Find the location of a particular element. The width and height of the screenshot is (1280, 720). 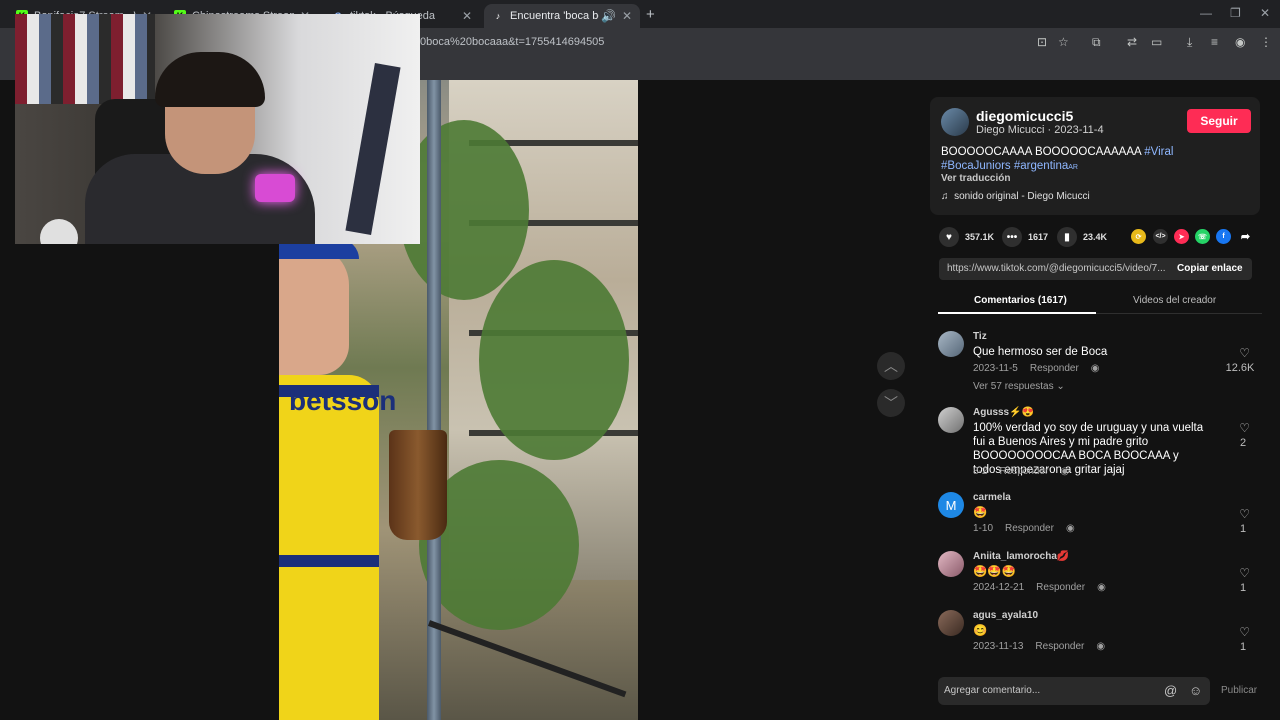

comment-bubble-icon: ••• is located at coordinates (1012, 237).